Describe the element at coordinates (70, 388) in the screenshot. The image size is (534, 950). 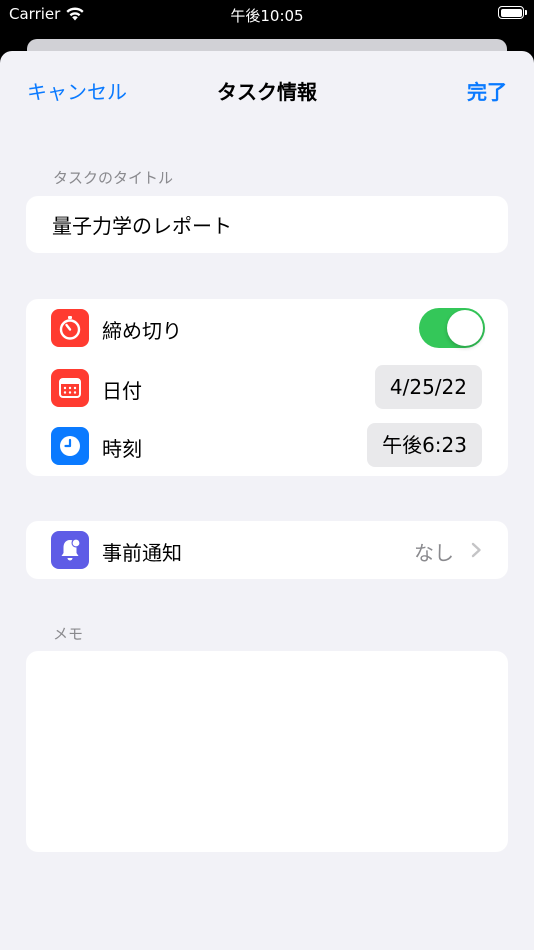
I see `calendar-icon` at that location.